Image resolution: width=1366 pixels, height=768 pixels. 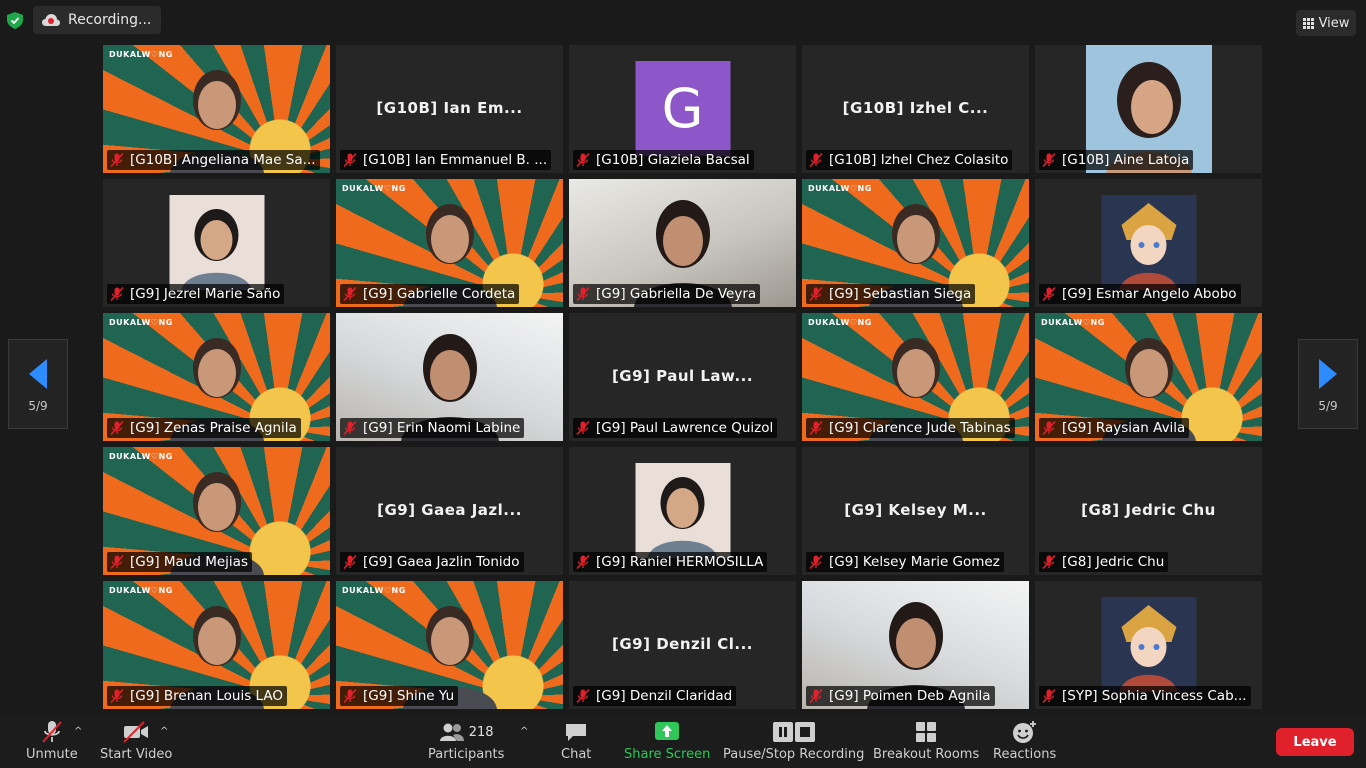 I want to click on participant-name: [G9] Gabriella De Veyra, so click(x=676, y=294).